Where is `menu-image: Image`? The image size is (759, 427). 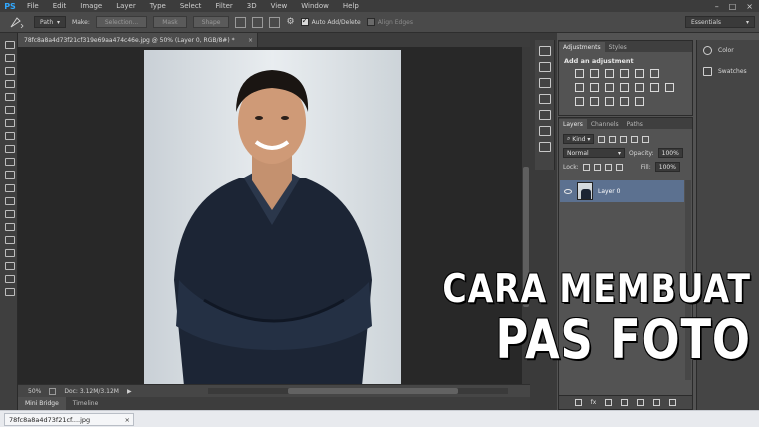
menu-image: Image is located at coordinates (91, 6).